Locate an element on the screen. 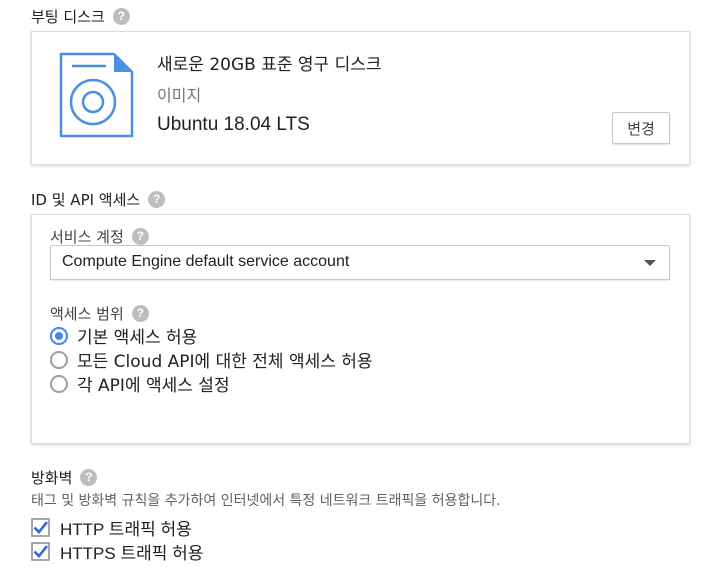  chevron-down-icon is located at coordinates (650, 263).